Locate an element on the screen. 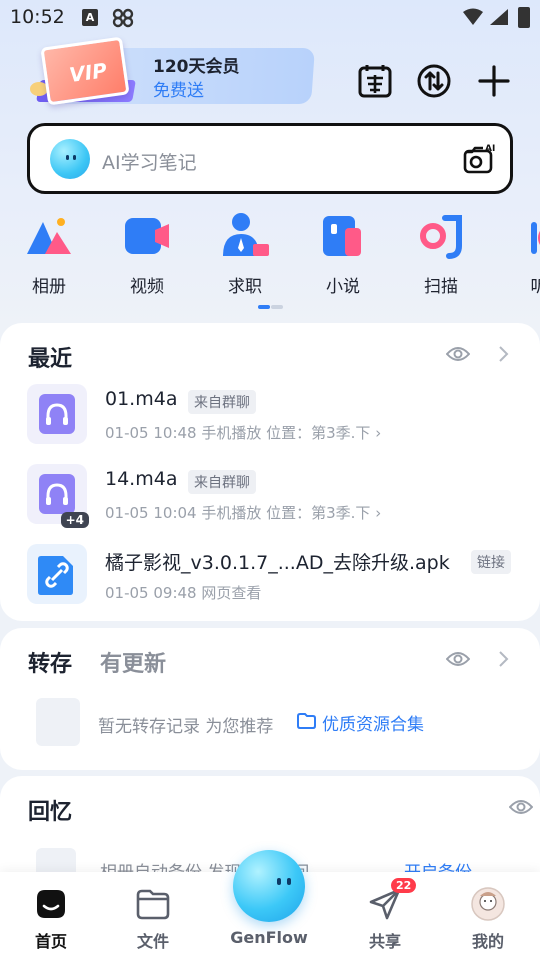  file-name: 01.m4a is located at coordinates (141, 399).